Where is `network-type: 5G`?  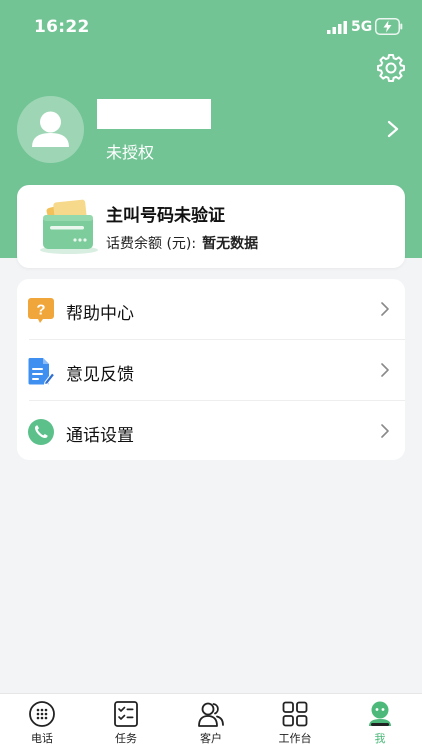
network-type: 5G is located at coordinates (362, 27).